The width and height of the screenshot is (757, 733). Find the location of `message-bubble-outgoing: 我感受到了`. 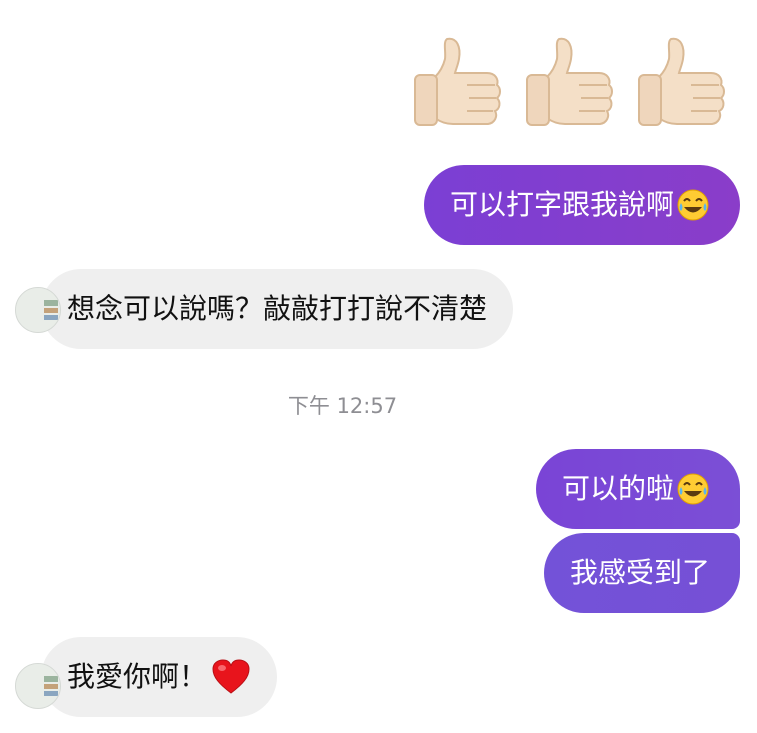

message-bubble-outgoing: 我感受到了 is located at coordinates (641, 573).